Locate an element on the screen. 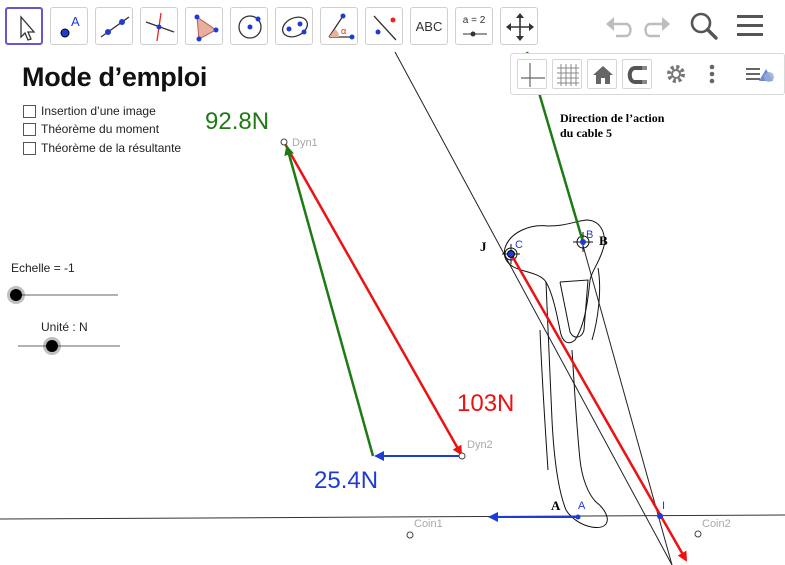 The image size is (785, 565). ellipse-tool-button is located at coordinates (294, 26).